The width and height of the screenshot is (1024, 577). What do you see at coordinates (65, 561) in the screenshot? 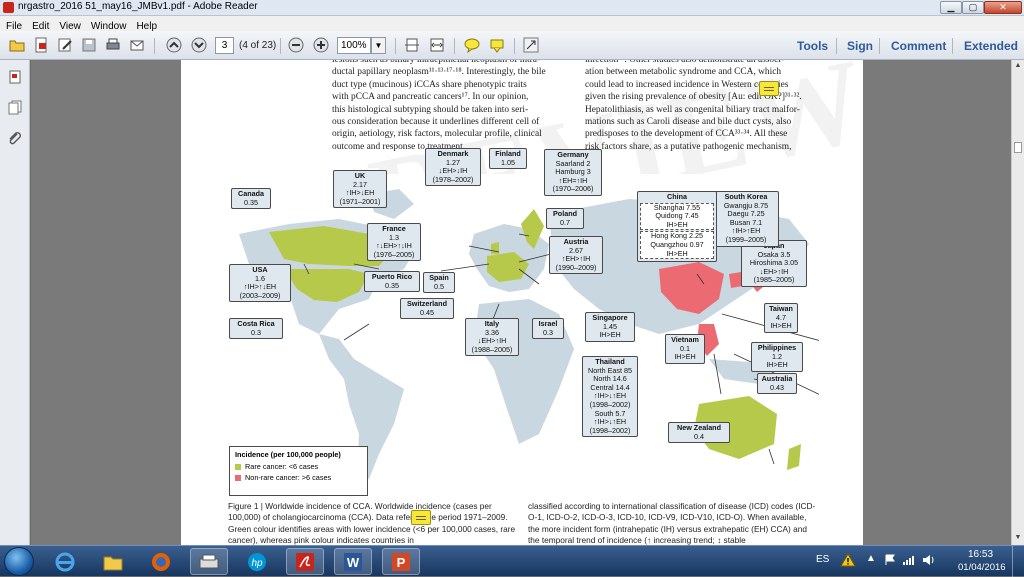
I see `internet-explorer-icon` at bounding box center [65, 561].